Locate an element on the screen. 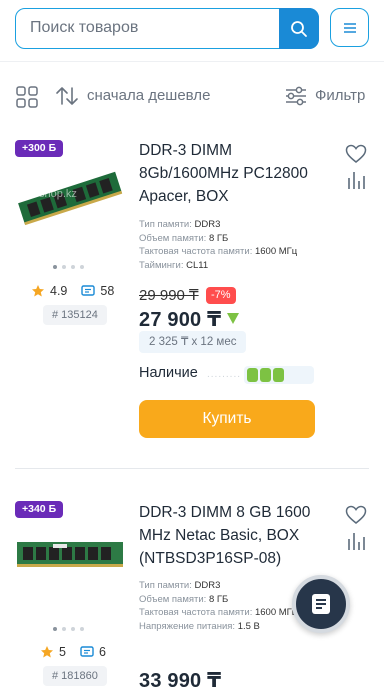 Image resolution: width=384 pixels, height=699 pixels. top-bar is located at coordinates (192, 31).